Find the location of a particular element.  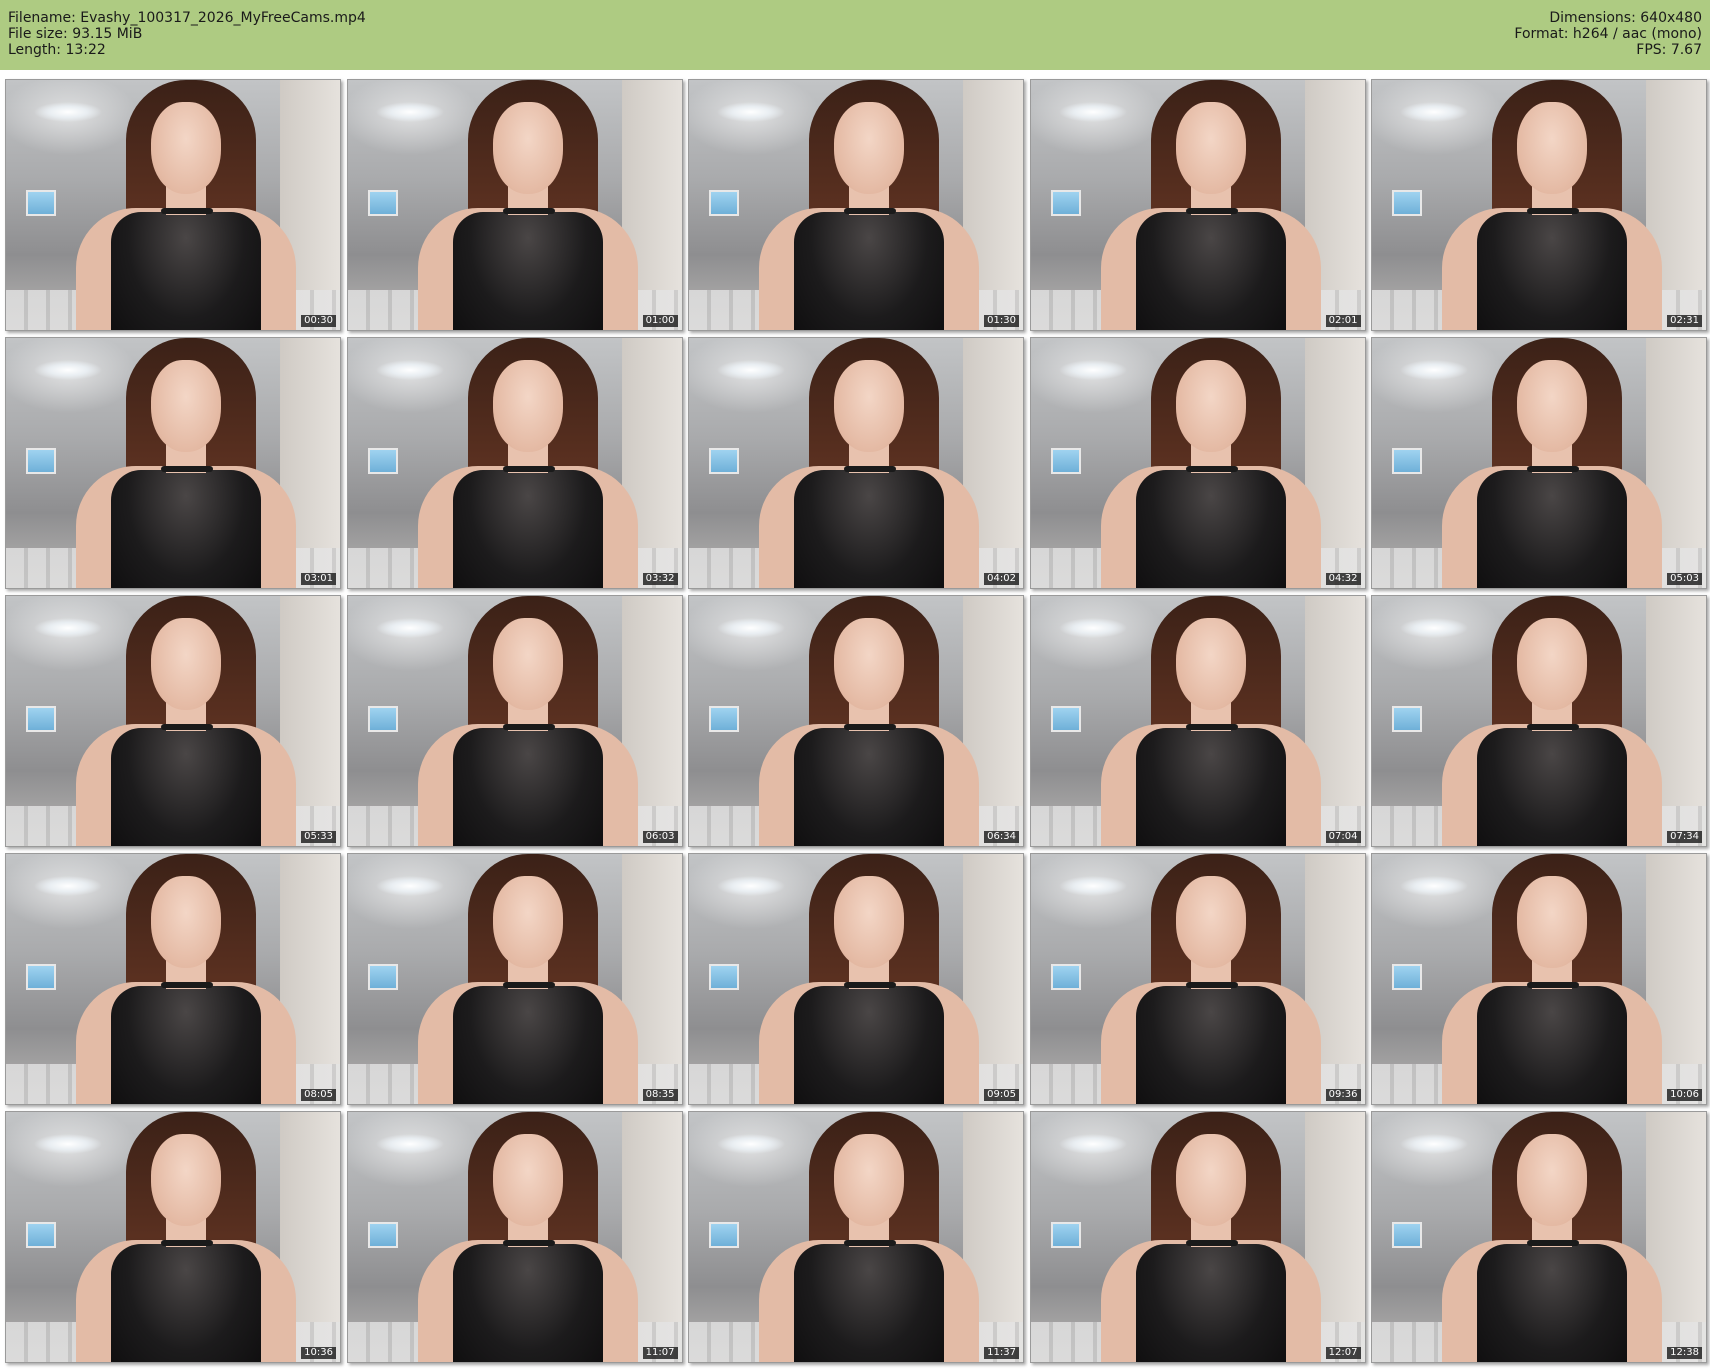

video-frame-thumbnail: 01:30 is located at coordinates (856, 205).